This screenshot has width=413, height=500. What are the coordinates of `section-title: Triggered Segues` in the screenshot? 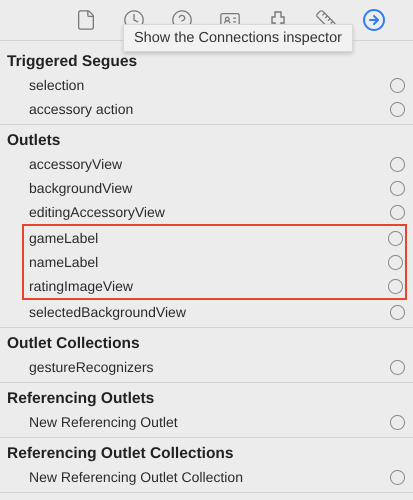 It's located at (72, 62).